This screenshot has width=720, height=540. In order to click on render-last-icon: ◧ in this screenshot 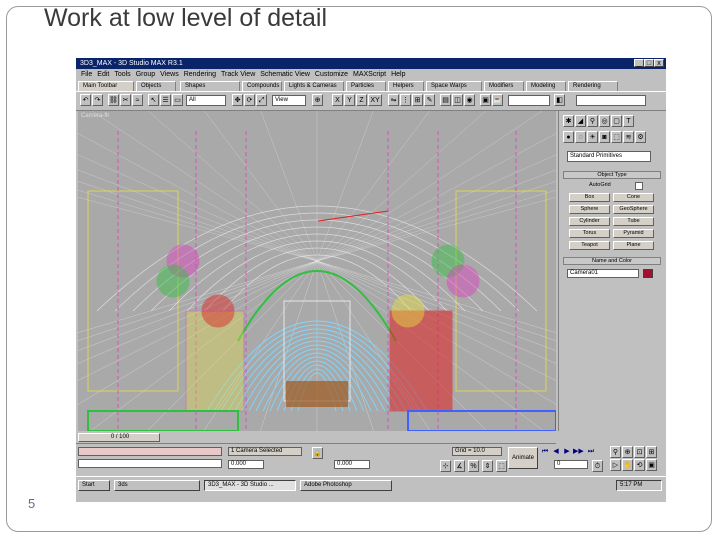, I will do `click(559, 100)`.